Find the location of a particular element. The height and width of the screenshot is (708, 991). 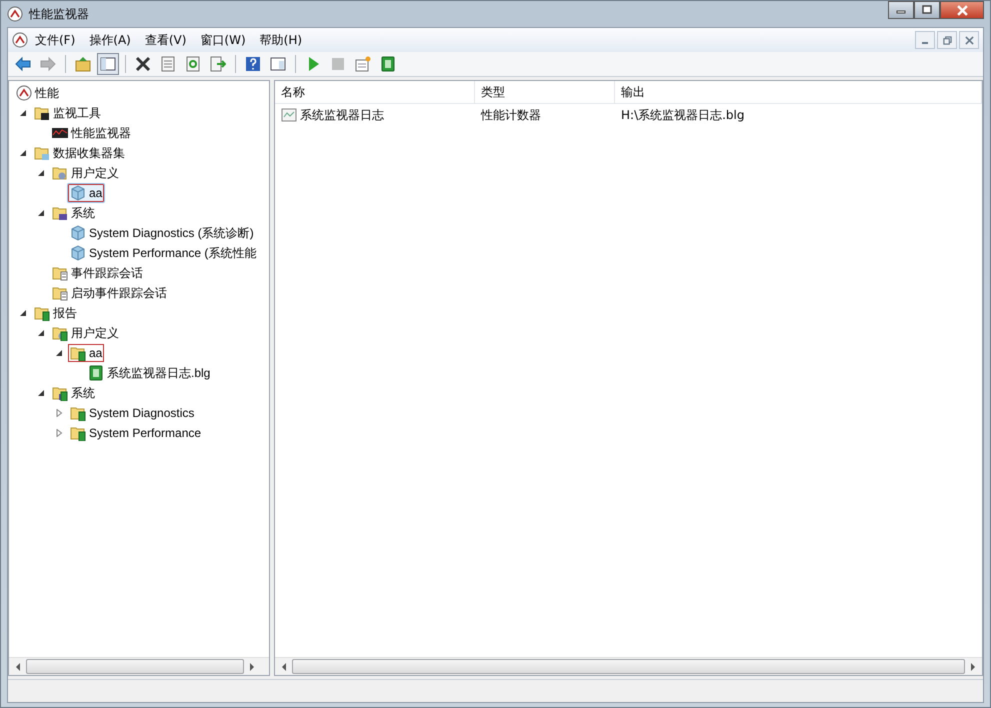

props-icon is located at coordinates (168, 64).